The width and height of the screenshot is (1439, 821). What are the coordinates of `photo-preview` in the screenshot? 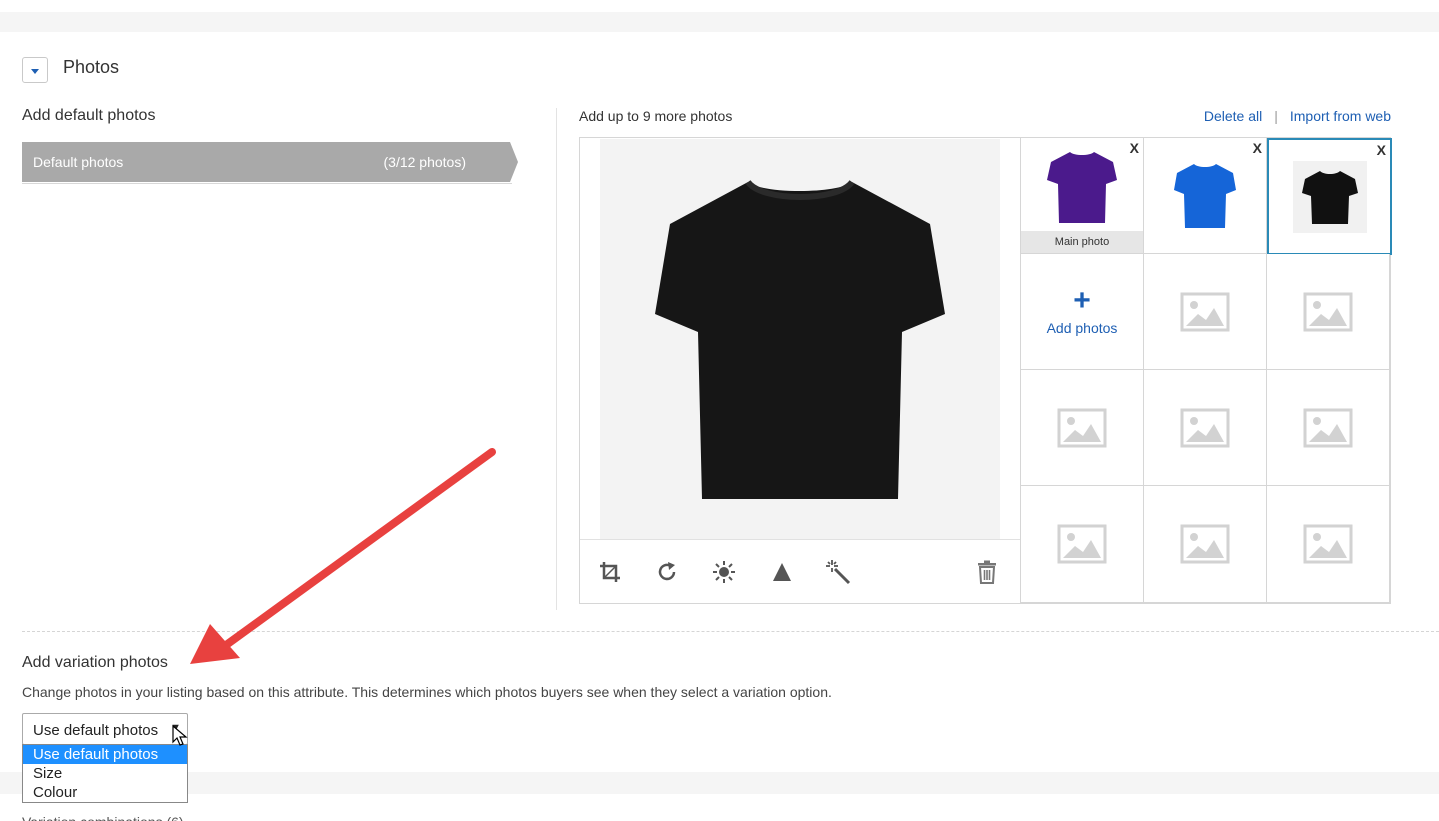 It's located at (800, 339).